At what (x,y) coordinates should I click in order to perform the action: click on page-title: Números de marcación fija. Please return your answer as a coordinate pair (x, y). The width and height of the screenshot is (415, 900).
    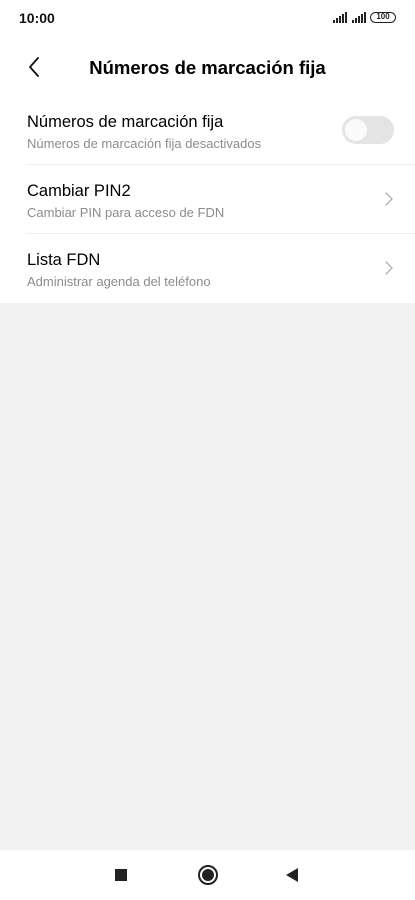
    Looking at the image, I should click on (207, 67).